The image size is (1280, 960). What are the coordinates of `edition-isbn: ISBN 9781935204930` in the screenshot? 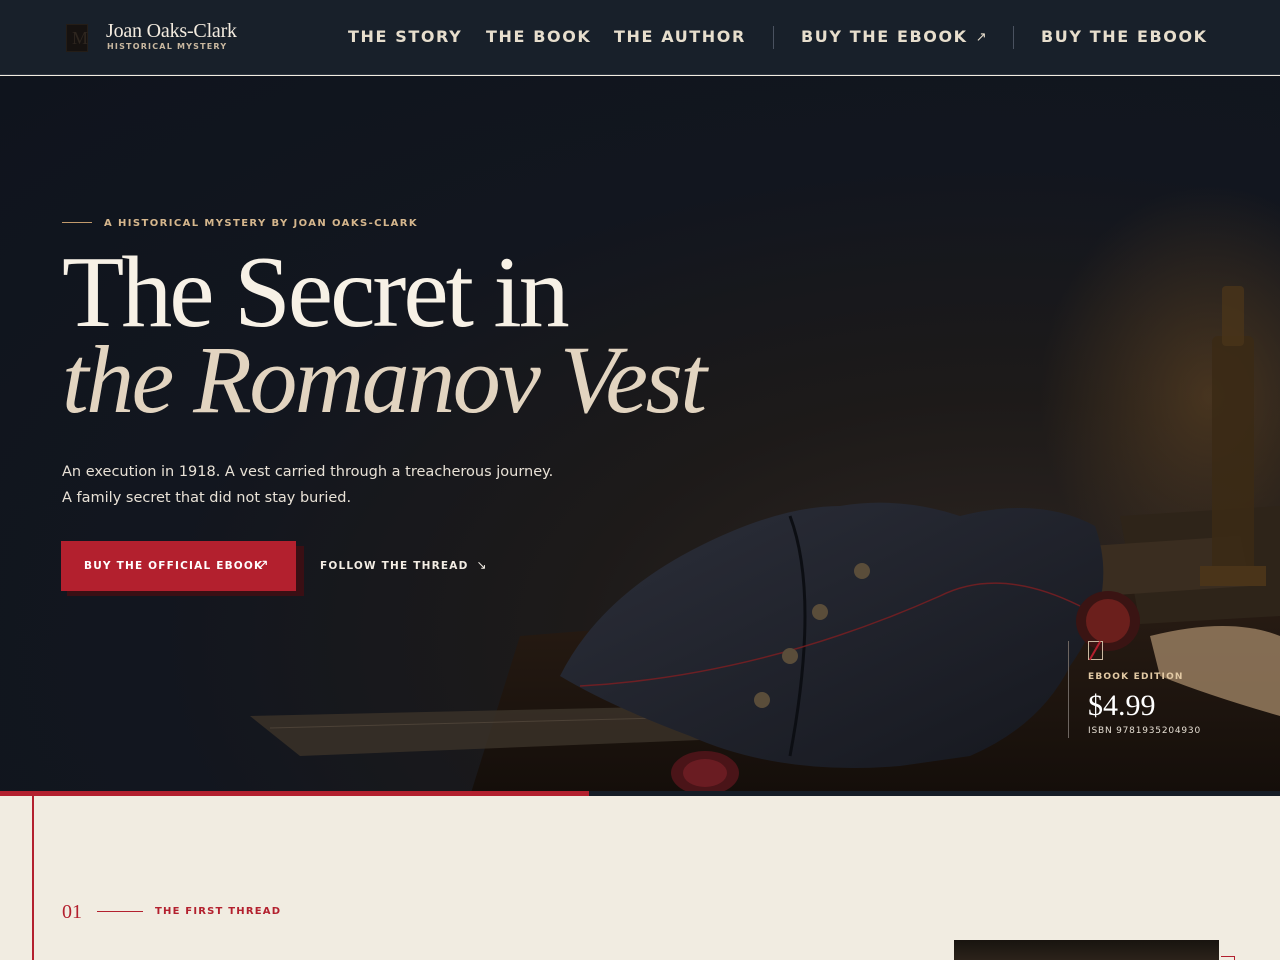 It's located at (1144, 731).